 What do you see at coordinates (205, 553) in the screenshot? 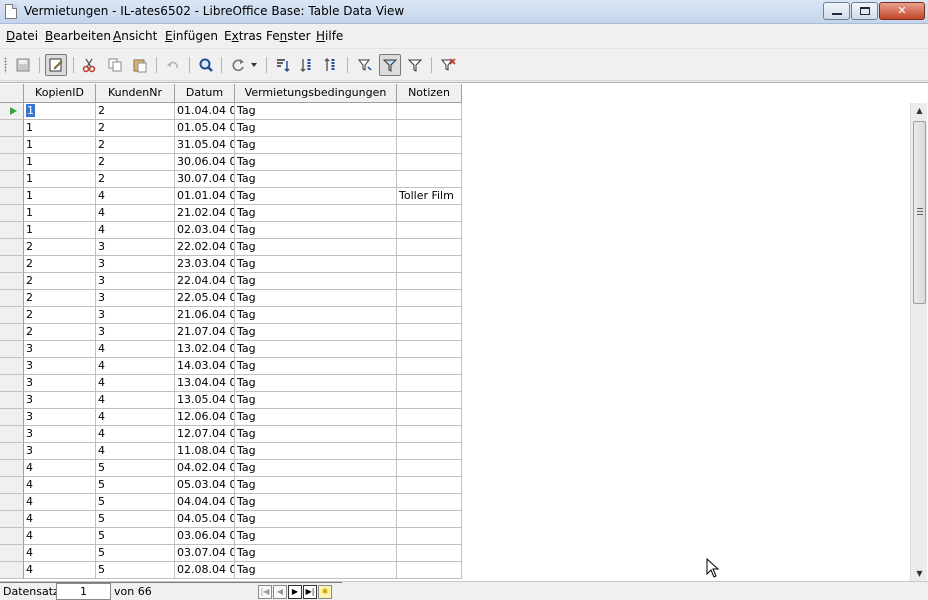
I see `cell-datum: 03.07.04 00` at bounding box center [205, 553].